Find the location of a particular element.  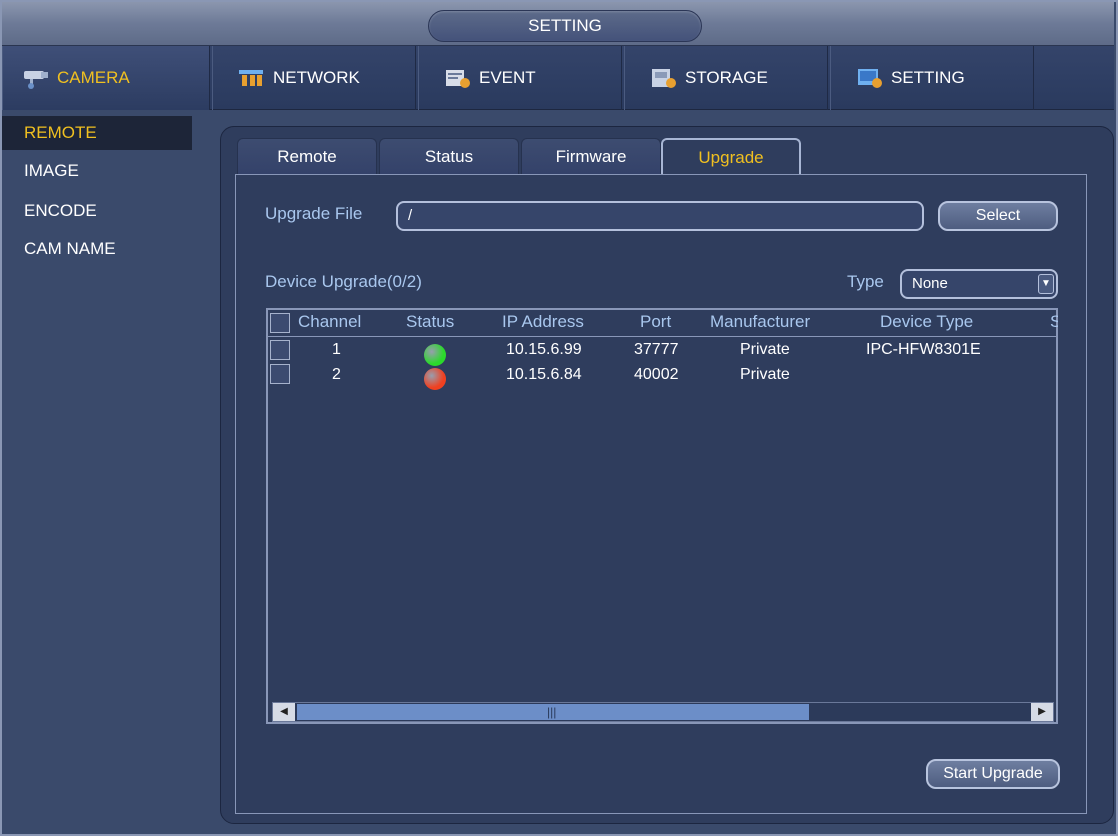

status-offline-icon is located at coordinates (435, 379).